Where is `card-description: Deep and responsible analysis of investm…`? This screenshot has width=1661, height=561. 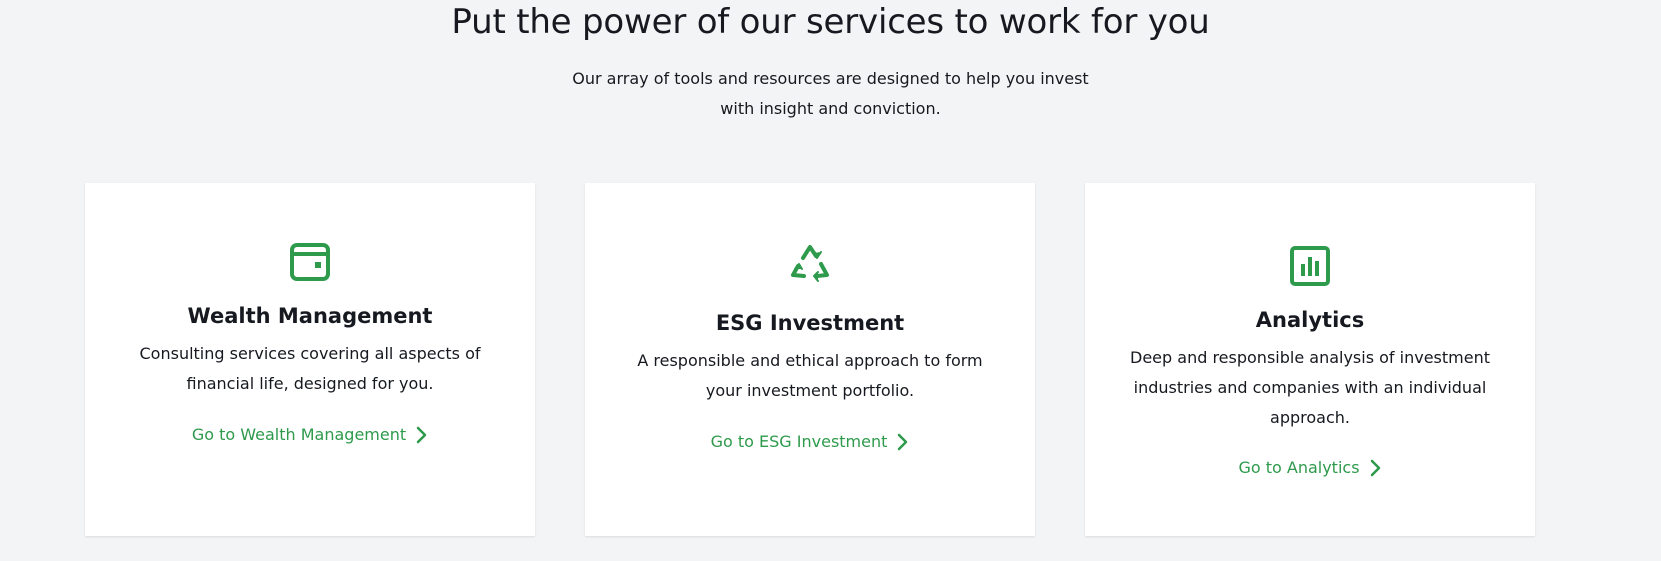
card-description: Deep and responsible analysis of investm… is located at coordinates (1310, 387).